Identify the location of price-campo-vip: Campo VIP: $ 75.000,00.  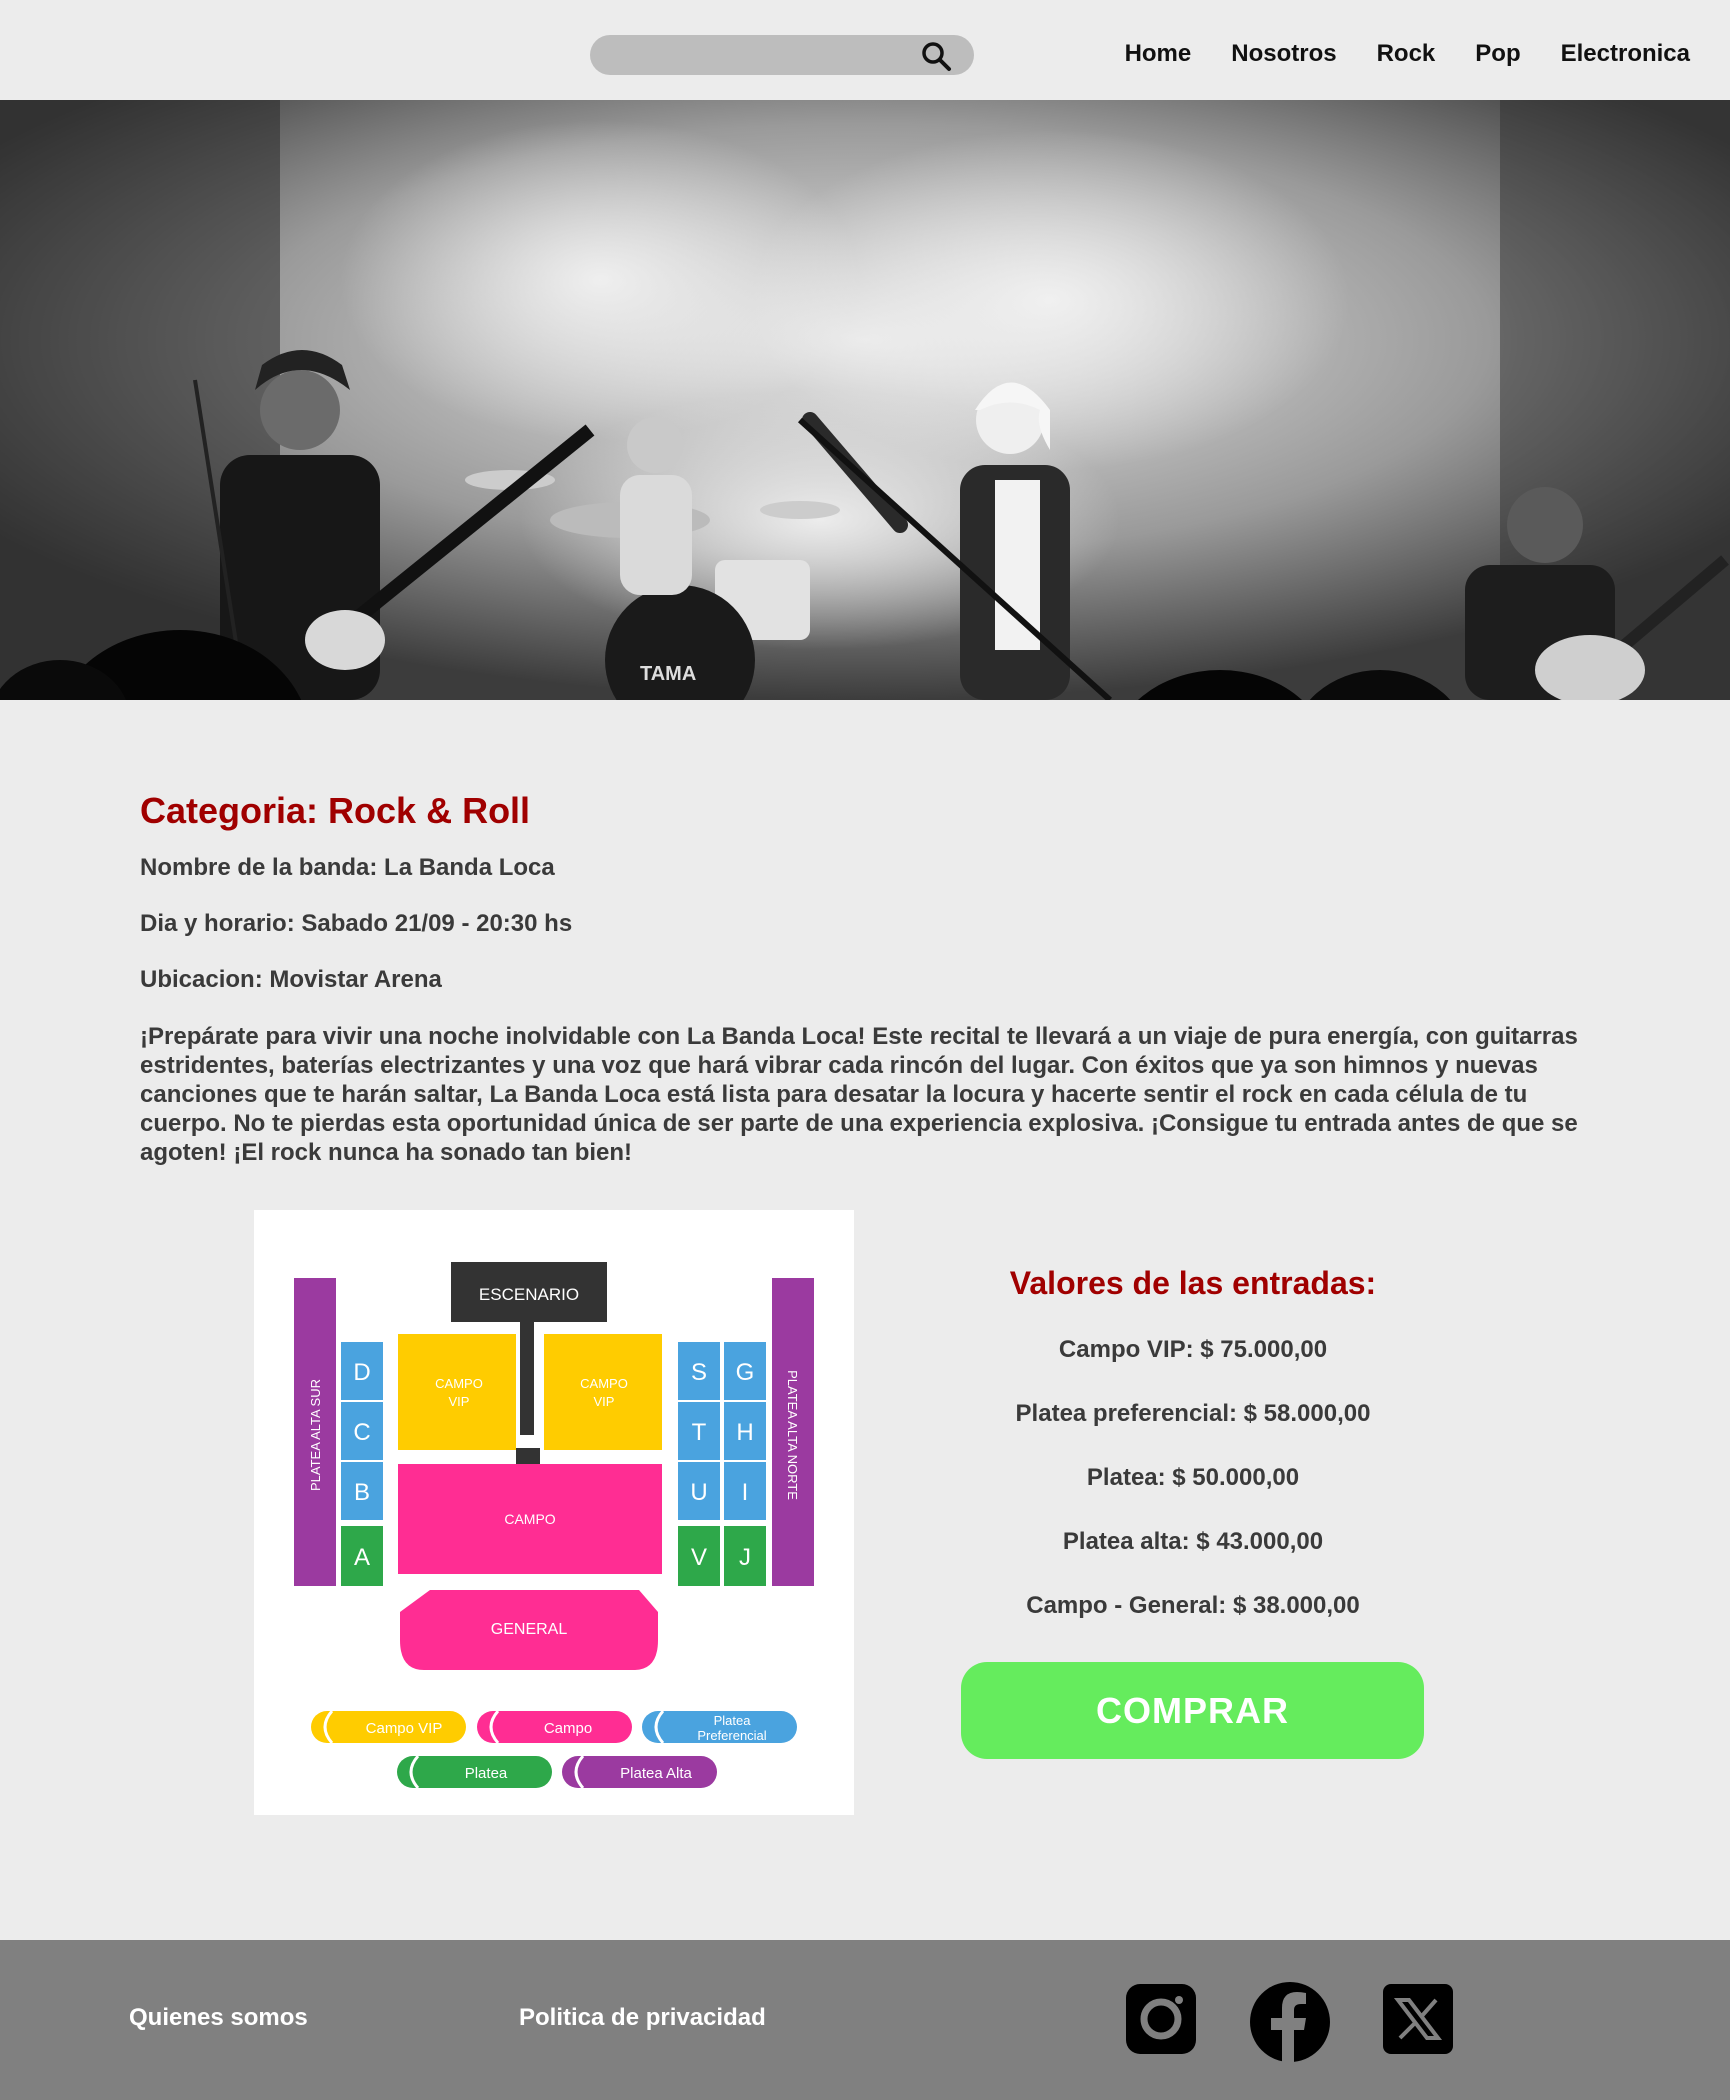
(1193, 1349).